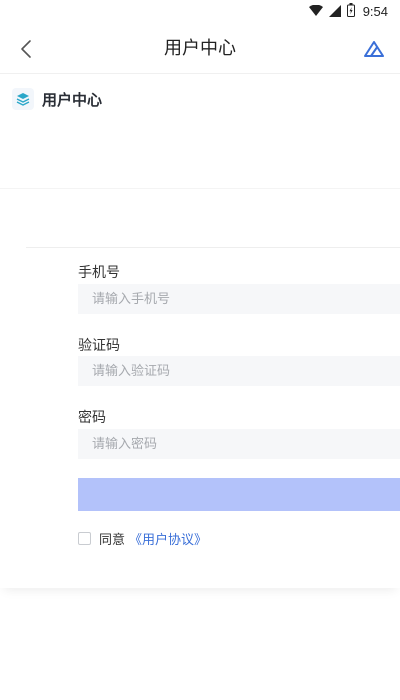 The width and height of the screenshot is (400, 700). I want to click on status-icons: 9:54, so click(348, 11).